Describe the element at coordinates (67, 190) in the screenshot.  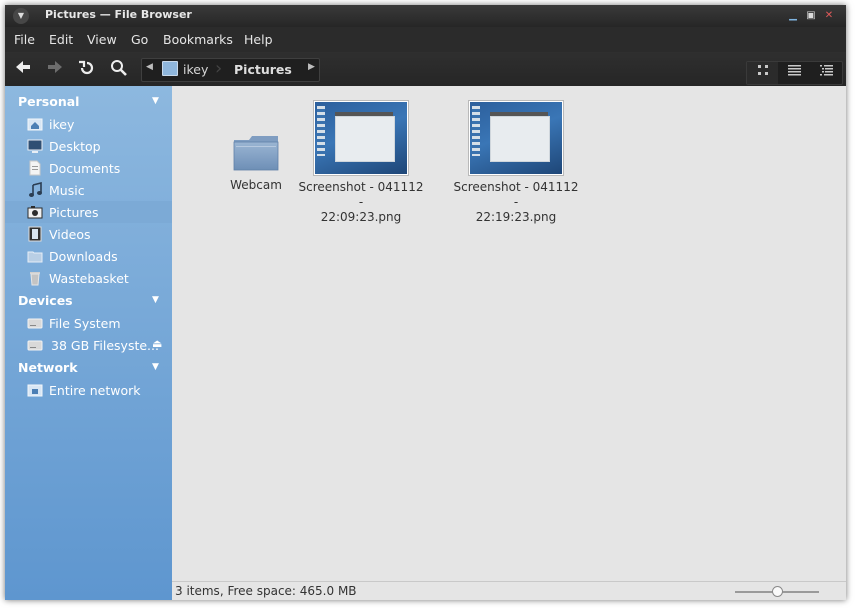
I see `sidebar-item-label: Music` at that location.